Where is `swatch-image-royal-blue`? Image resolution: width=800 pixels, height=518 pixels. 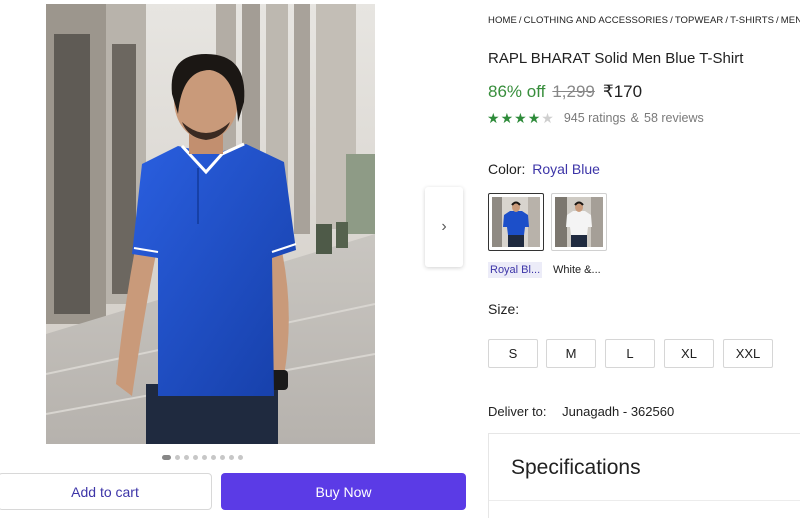
swatch-image-royal-blue is located at coordinates (516, 222).